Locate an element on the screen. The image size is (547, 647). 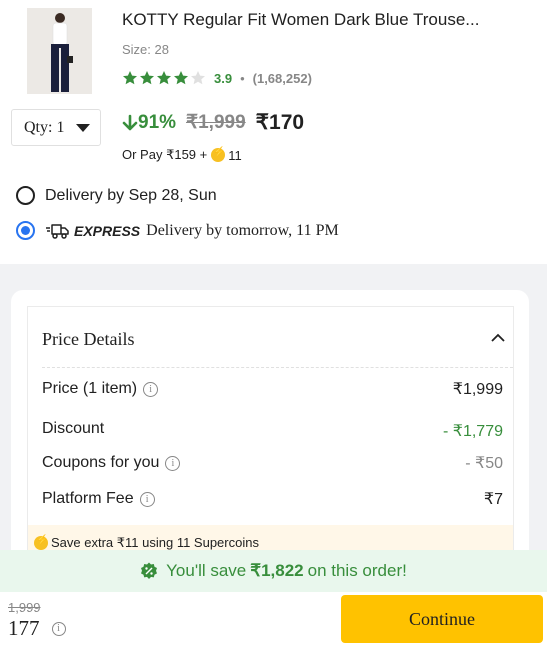
discount-badge-icon is located at coordinates (149, 570).